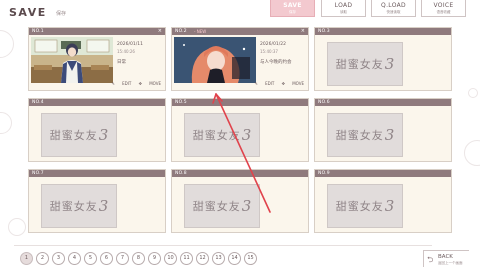 The height and width of the screenshot is (270, 480). What do you see at coordinates (130, 44) in the screenshot?
I see `save-date: 2026/01/11` at bounding box center [130, 44].